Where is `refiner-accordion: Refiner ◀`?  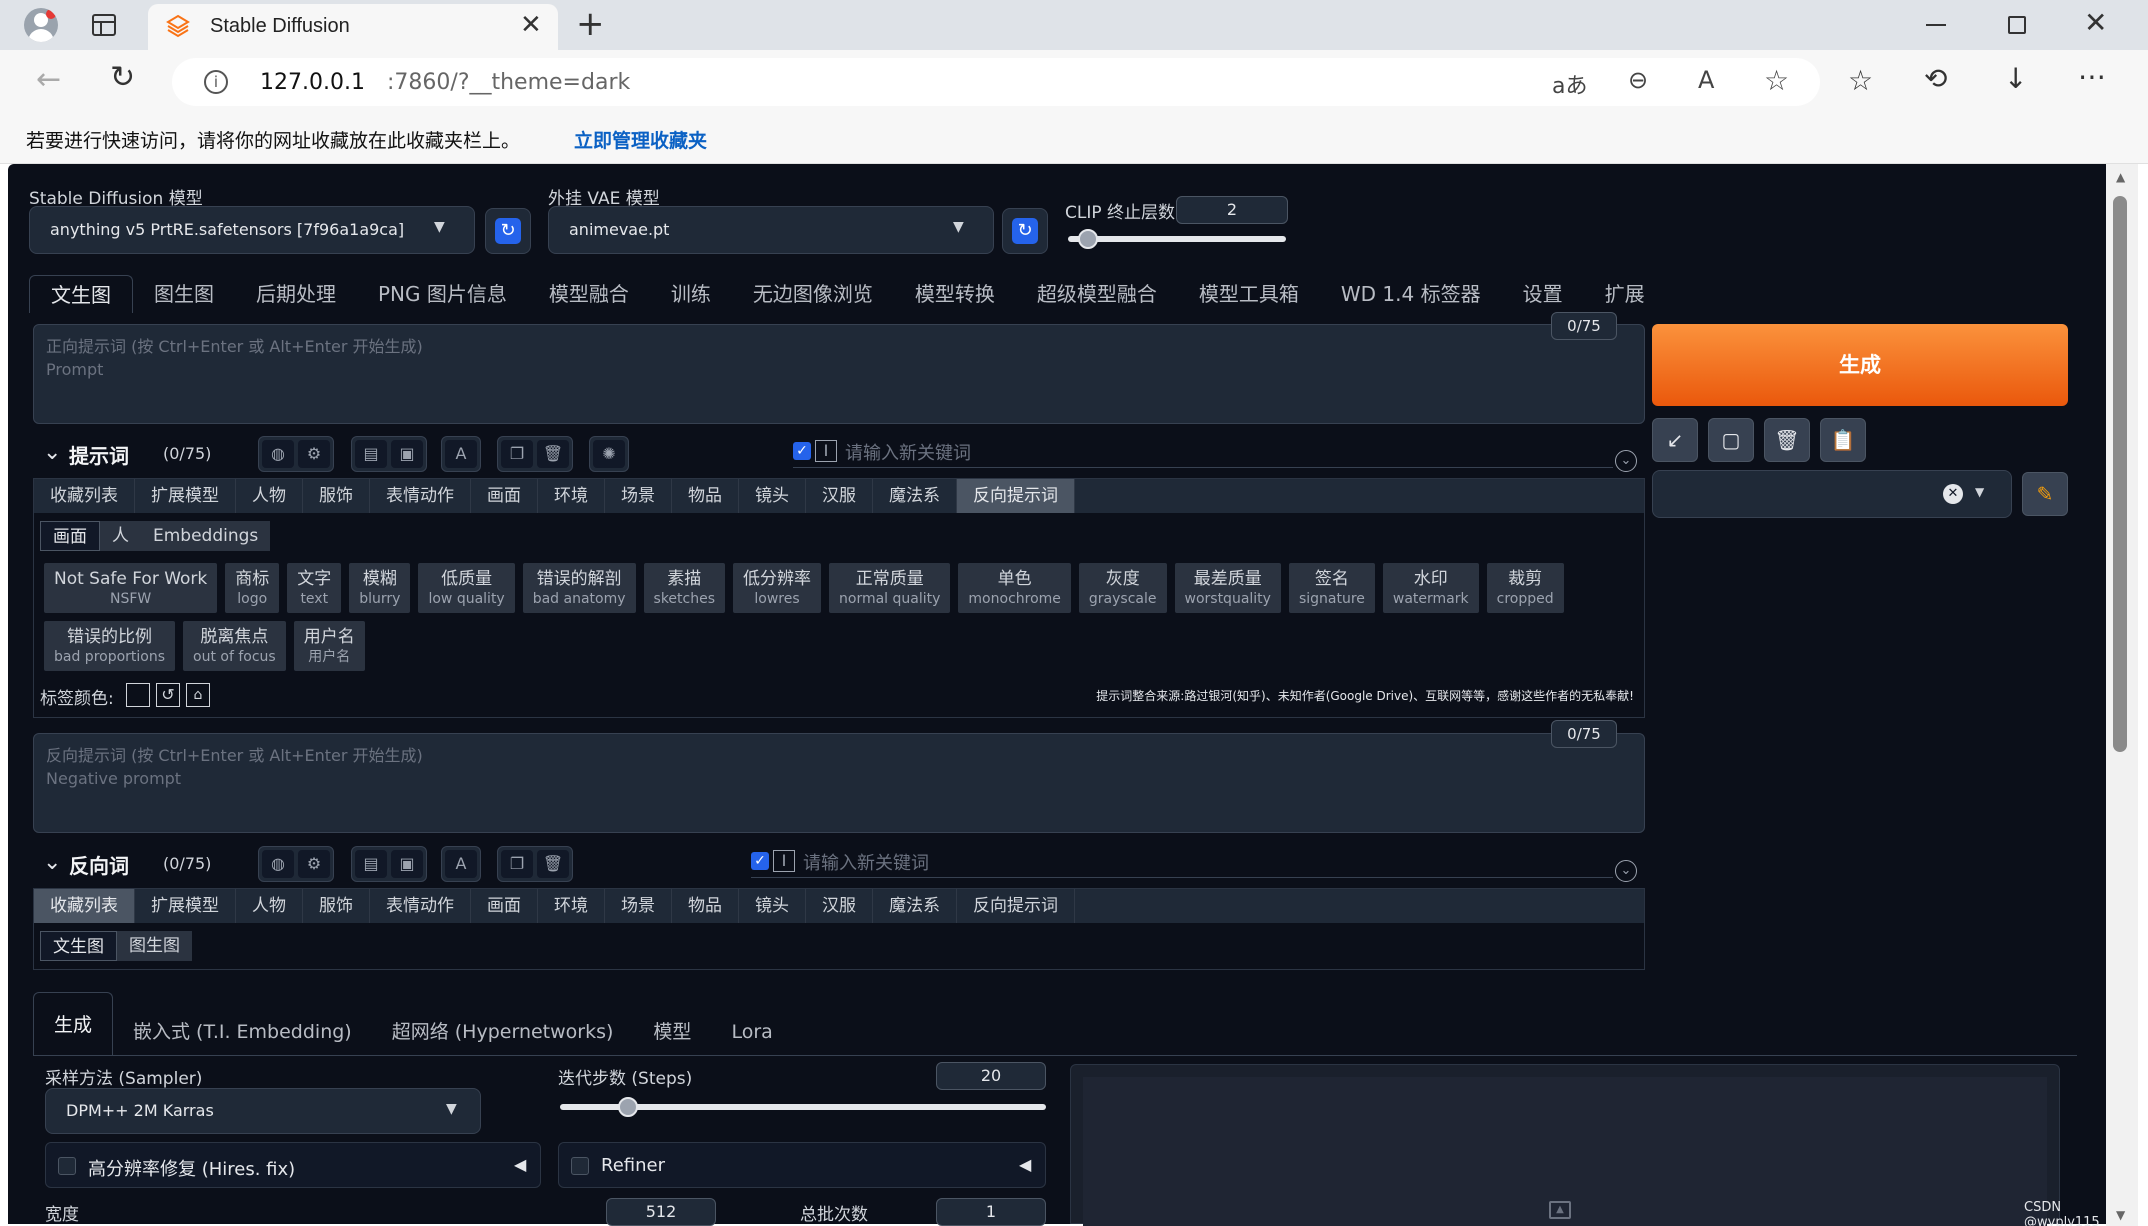 refiner-accordion: Refiner ◀ is located at coordinates (802, 1165).